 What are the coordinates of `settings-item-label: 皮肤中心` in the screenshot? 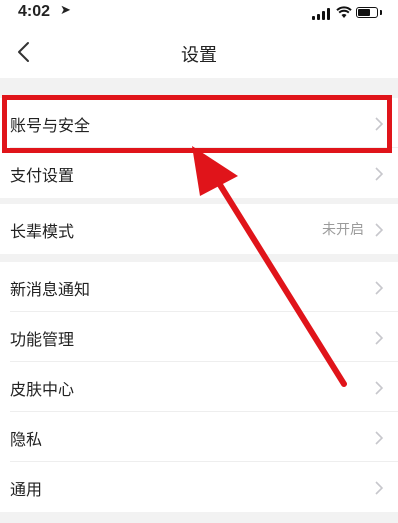 It's located at (42, 389).